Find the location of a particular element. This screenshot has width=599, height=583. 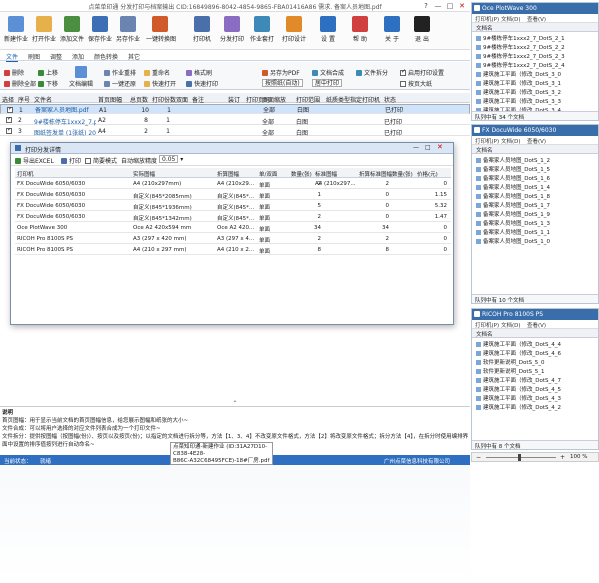

tab-adjust: 调整 is located at coordinates (56, 56).